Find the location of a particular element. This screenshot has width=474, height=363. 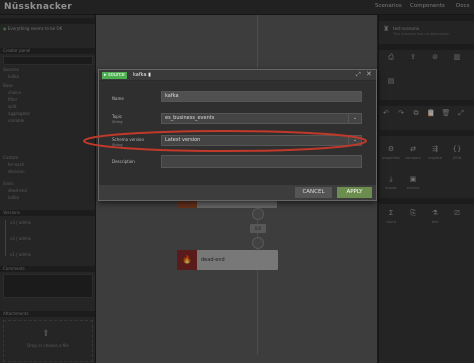

highlight-ellipse is located at coordinates (225, 141).